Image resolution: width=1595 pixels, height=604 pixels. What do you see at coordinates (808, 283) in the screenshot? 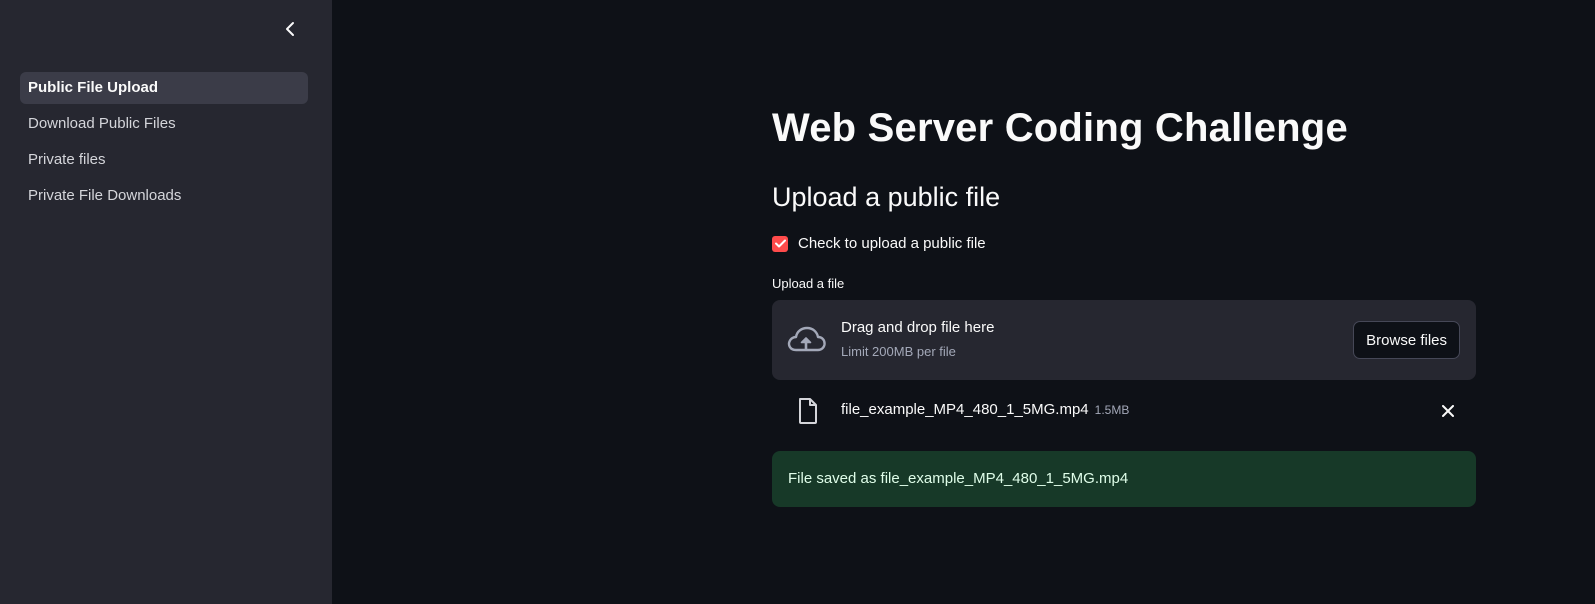
I see `file-uploader-label: Upload a file` at bounding box center [808, 283].